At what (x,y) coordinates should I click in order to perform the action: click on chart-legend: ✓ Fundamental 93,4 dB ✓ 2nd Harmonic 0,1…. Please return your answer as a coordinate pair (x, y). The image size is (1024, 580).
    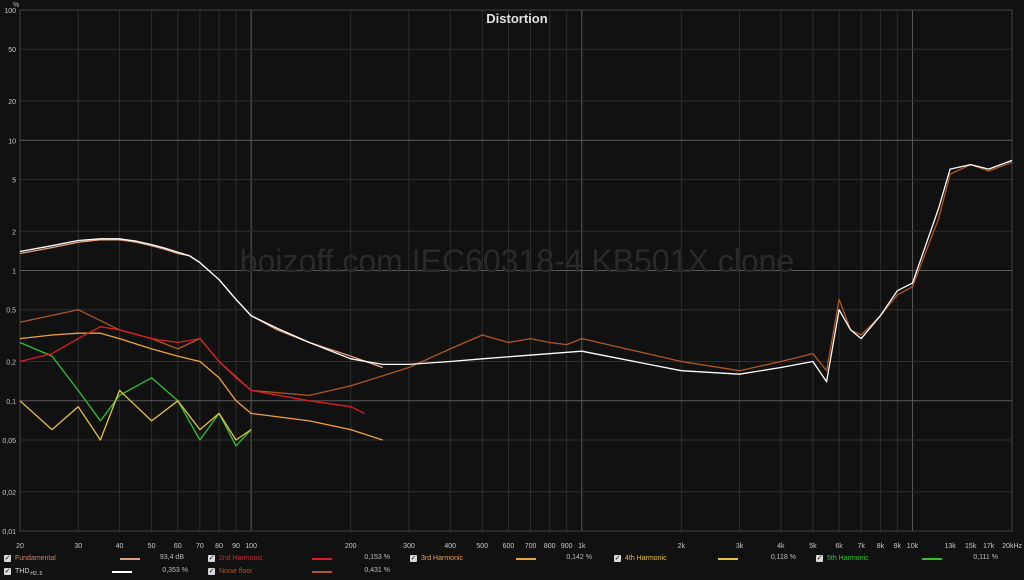
    Looking at the image, I should click on (512, 565).